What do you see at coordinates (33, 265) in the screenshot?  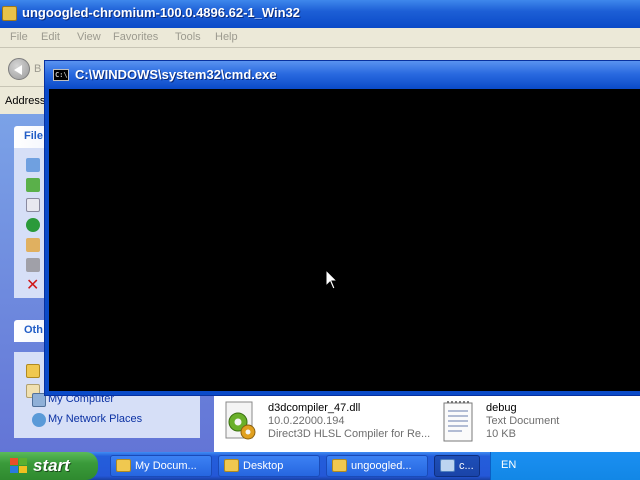 I see `print-icon` at bounding box center [33, 265].